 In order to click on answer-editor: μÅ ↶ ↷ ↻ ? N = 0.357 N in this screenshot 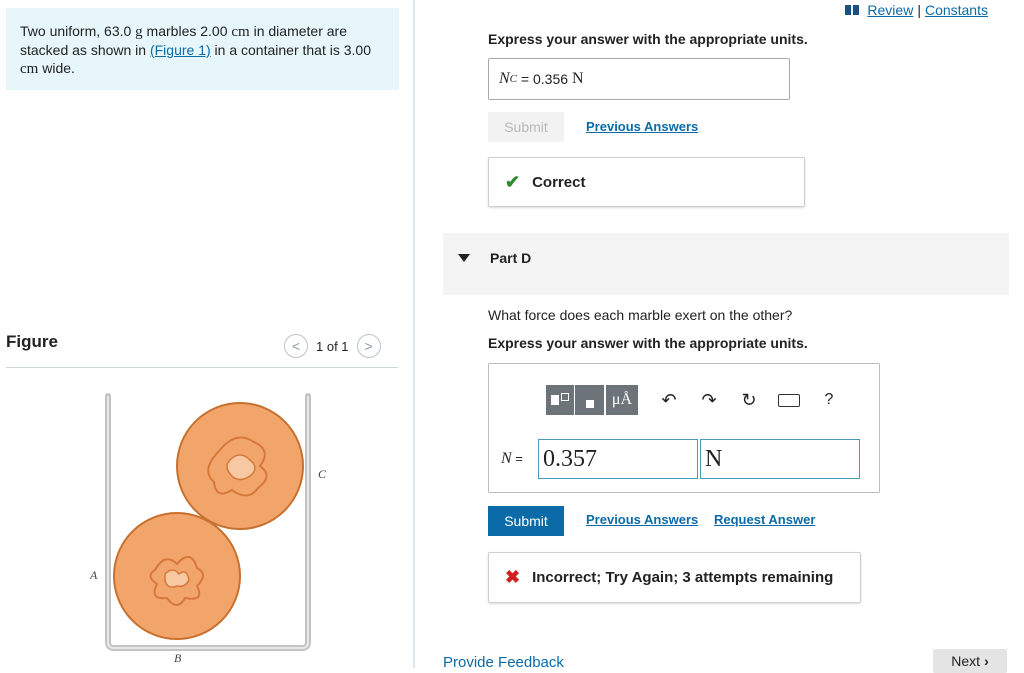, I will do `click(684, 428)`.